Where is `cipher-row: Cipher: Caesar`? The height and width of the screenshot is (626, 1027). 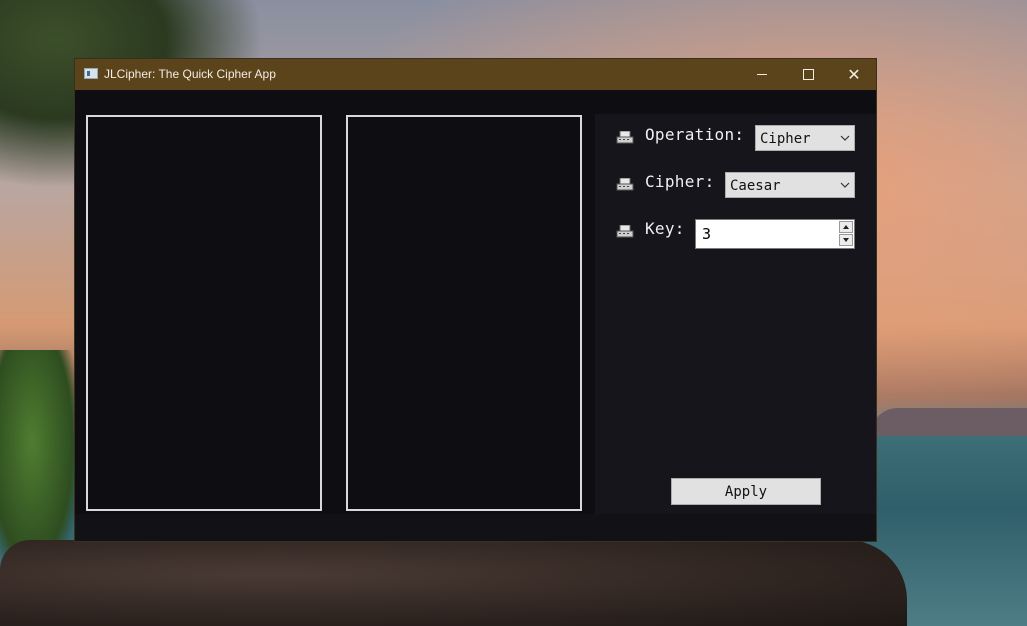
cipher-row: Cipher: Caesar is located at coordinates (735, 182).